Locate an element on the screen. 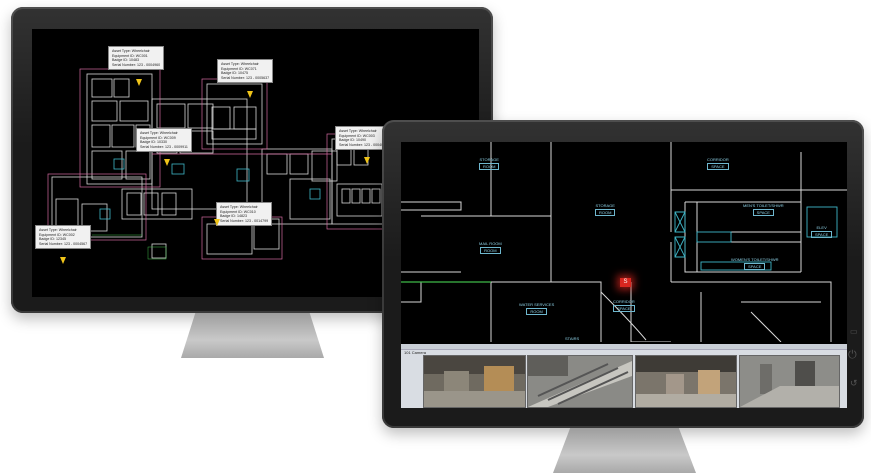 The image size is (871, 473). room-label: MEN'S TOILET/SHWR SPACE is located at coordinates (763, 209).